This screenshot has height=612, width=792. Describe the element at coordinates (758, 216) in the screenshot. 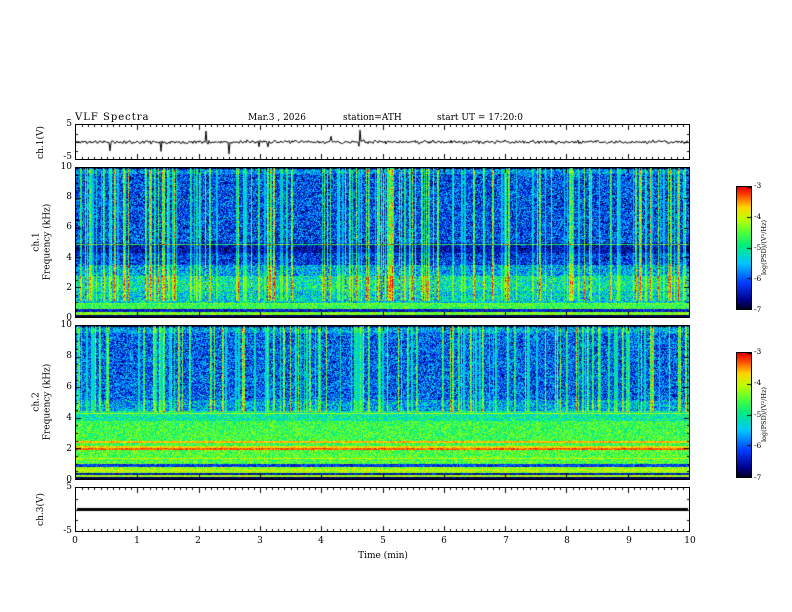

I see `cb1-tick-1: -4` at that location.